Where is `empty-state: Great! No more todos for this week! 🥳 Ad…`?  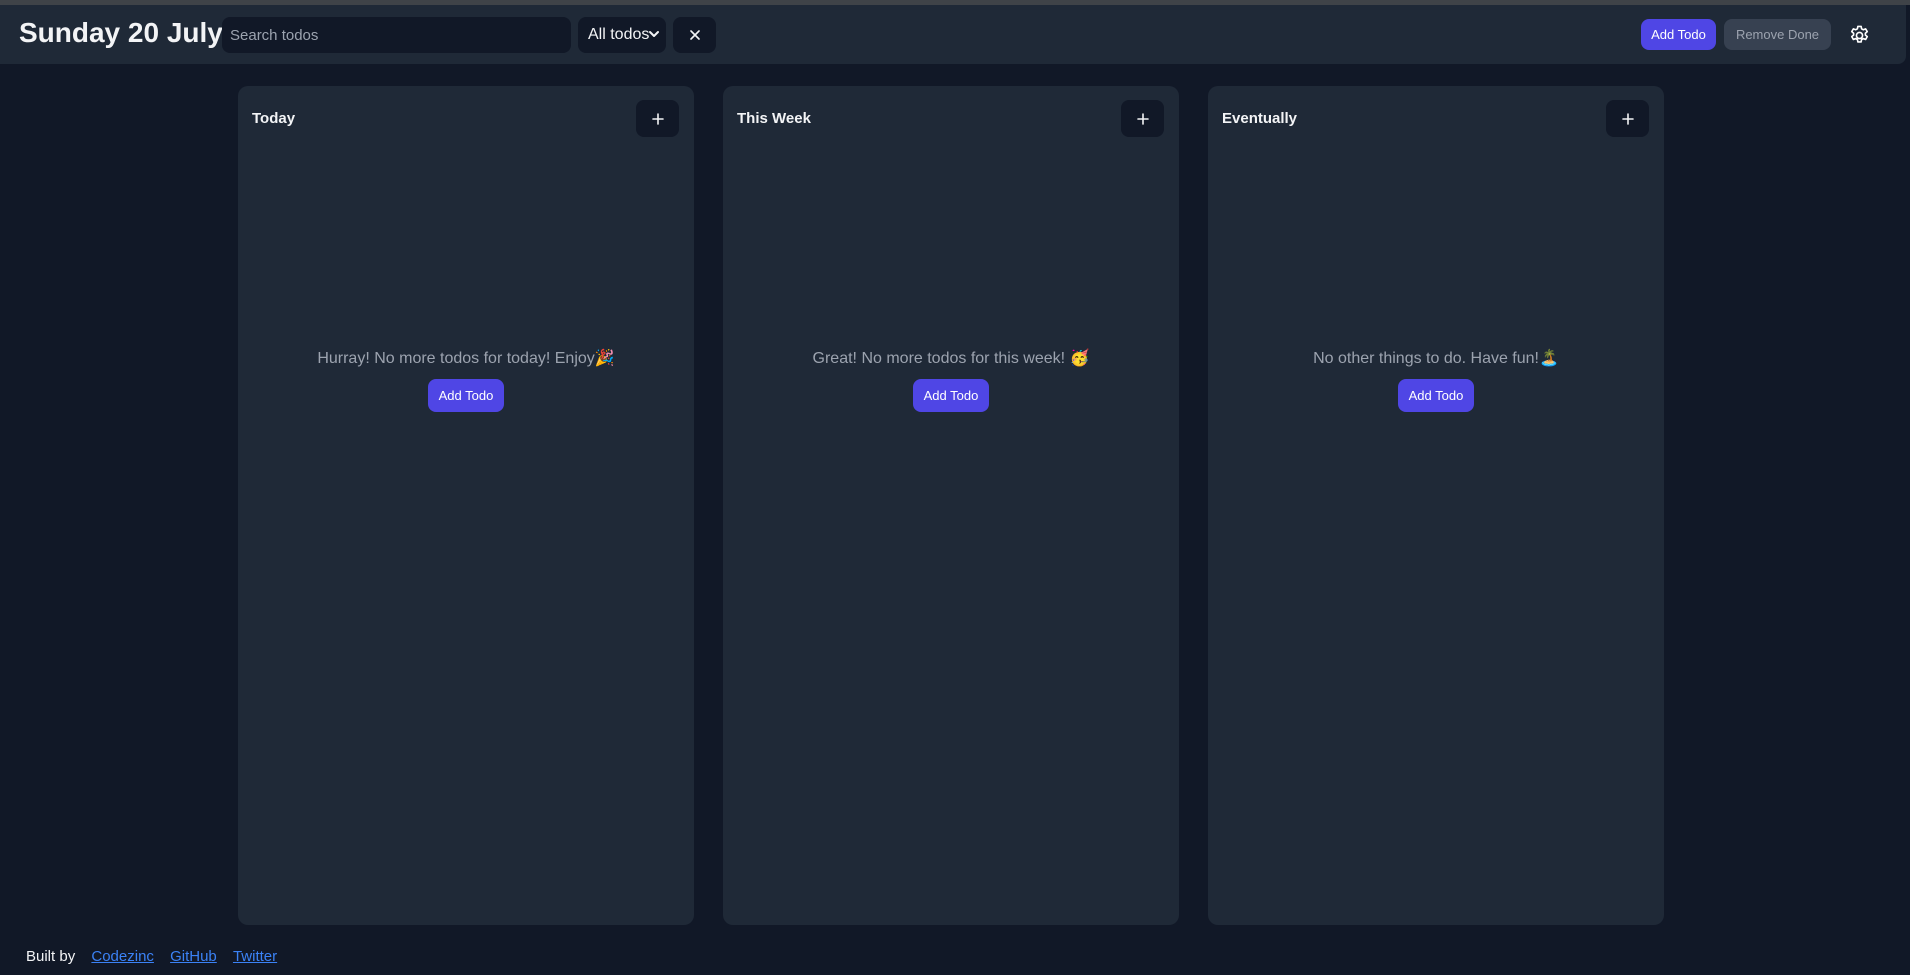
empty-state: Great! No more todos for this week! 🥳 Ad… is located at coordinates (951, 380).